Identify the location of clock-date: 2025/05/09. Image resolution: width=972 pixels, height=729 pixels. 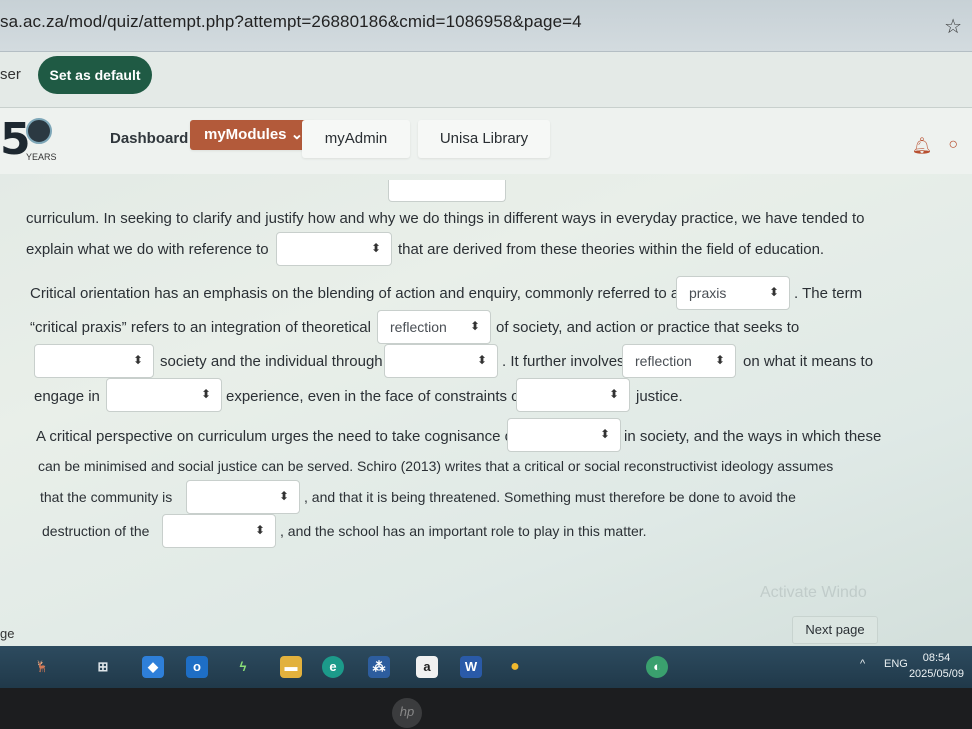
(936, 674).